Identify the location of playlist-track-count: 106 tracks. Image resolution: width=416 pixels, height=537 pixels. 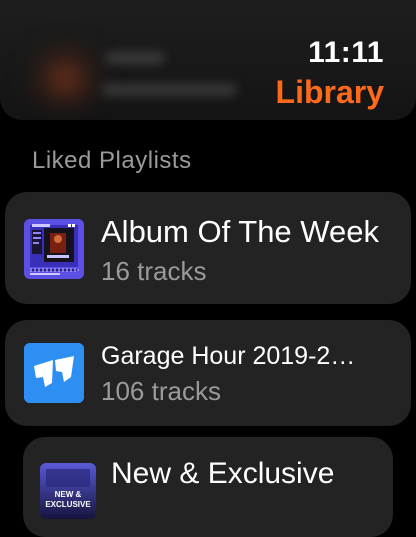
(161, 391).